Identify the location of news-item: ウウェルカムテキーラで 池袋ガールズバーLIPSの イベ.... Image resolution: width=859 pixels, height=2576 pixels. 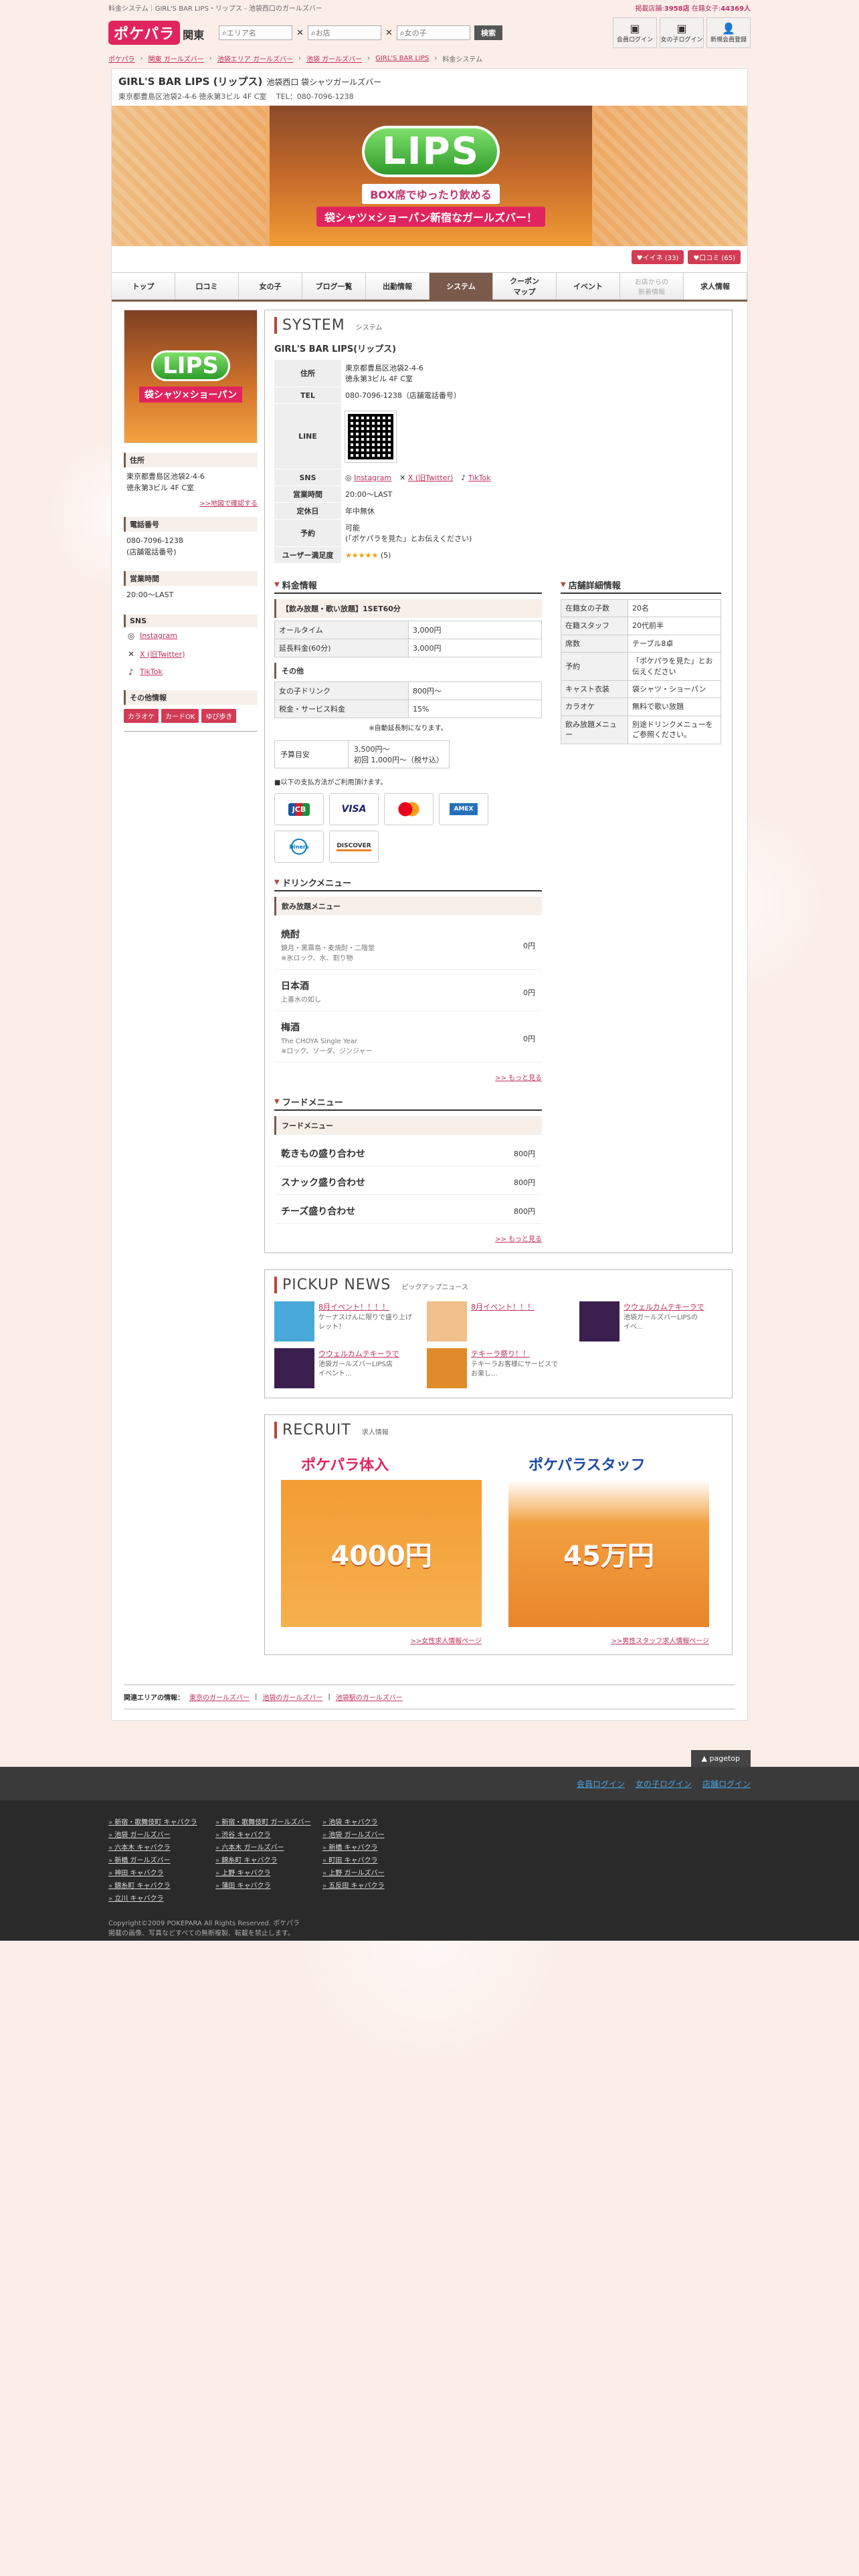
(651, 1321).